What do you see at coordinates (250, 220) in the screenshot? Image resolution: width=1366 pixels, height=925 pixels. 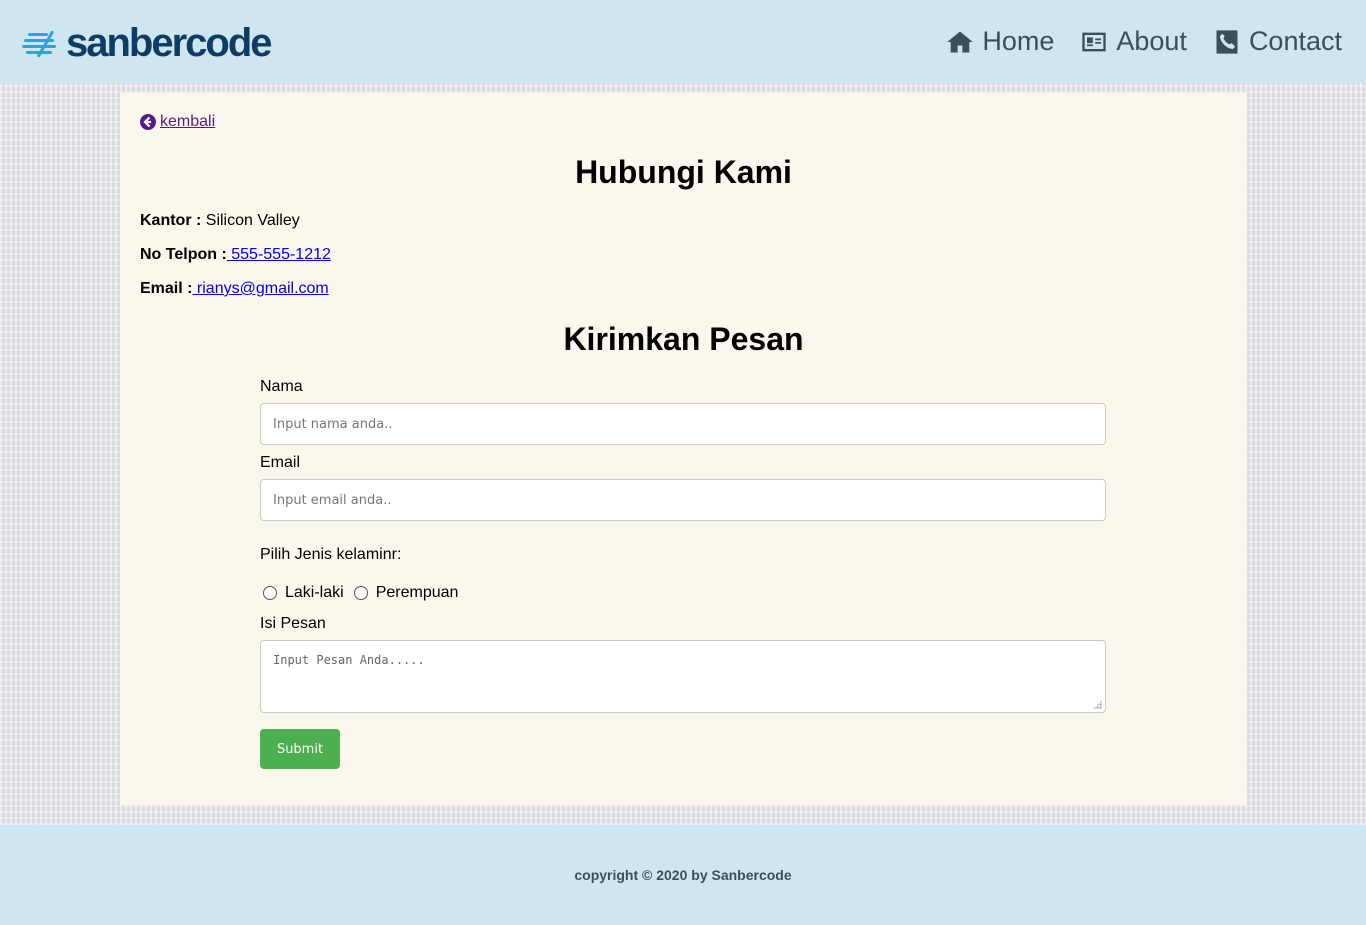 I see `office-value: Silicon Valley` at bounding box center [250, 220].